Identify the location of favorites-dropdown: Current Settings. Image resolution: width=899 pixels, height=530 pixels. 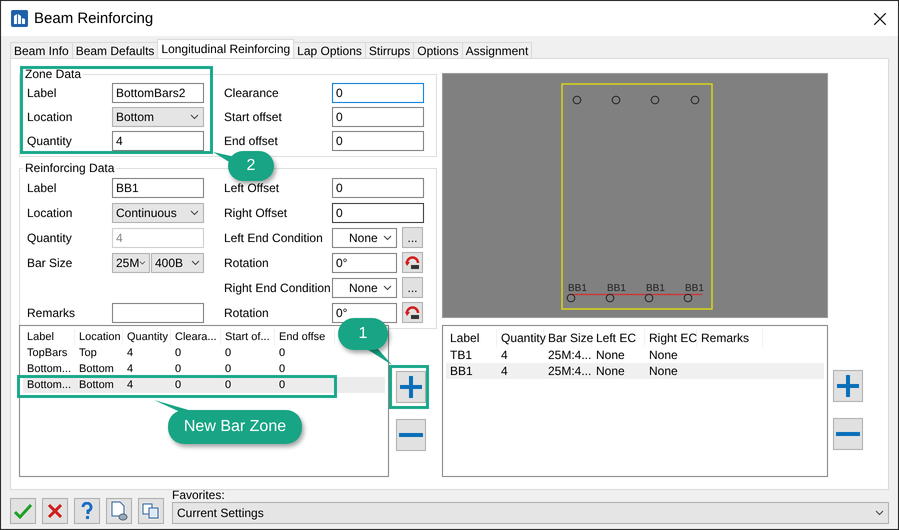
(530, 513).